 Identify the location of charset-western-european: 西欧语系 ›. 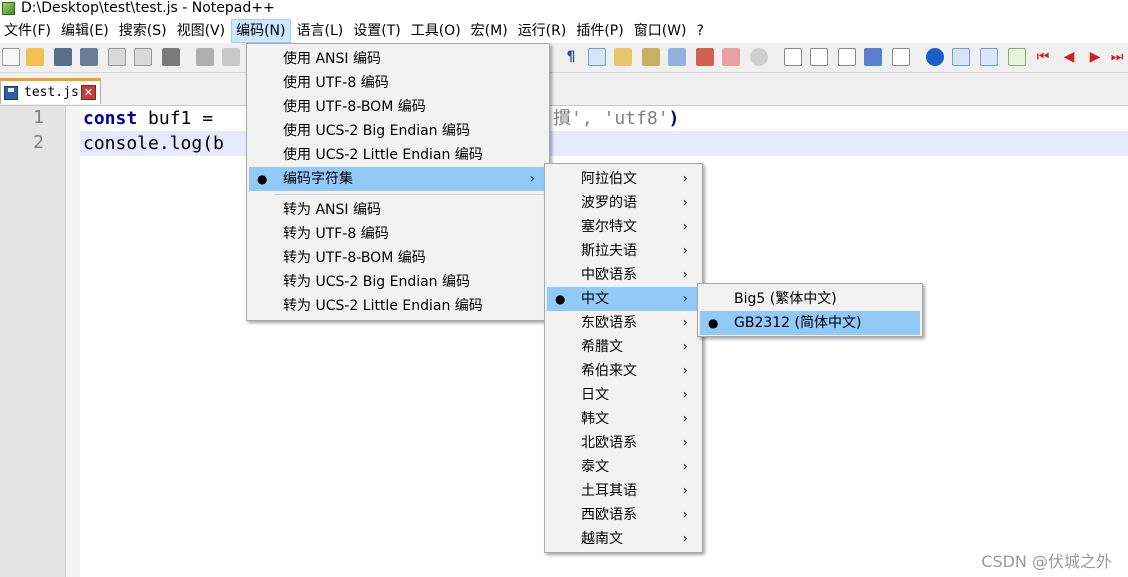
(623, 515).